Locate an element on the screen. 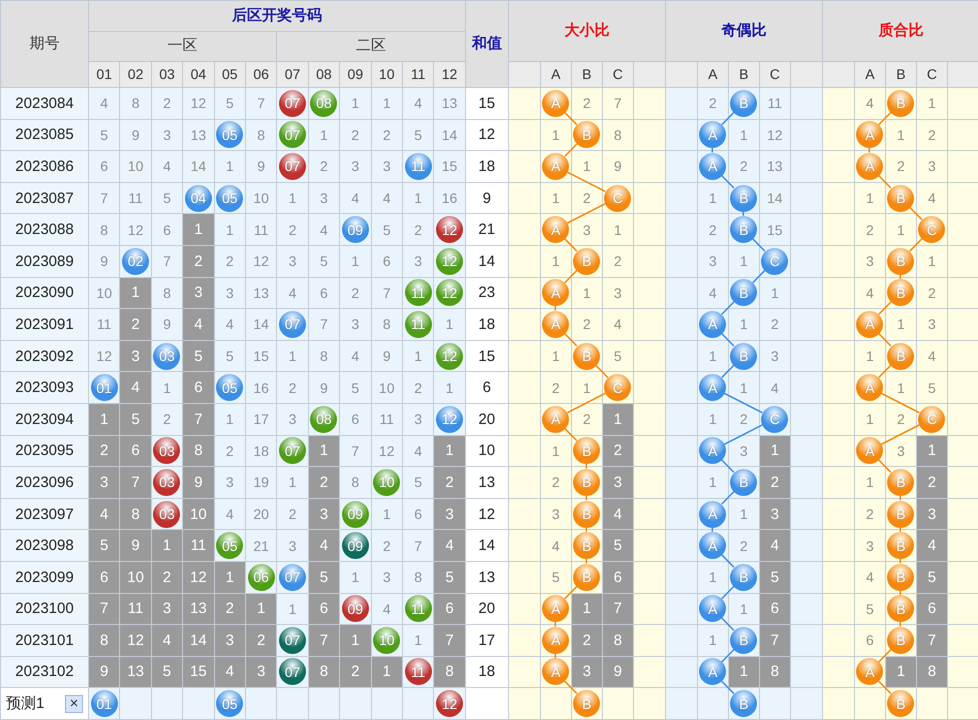 The width and height of the screenshot is (978, 720). sum-cell: 15 is located at coordinates (486, 356).